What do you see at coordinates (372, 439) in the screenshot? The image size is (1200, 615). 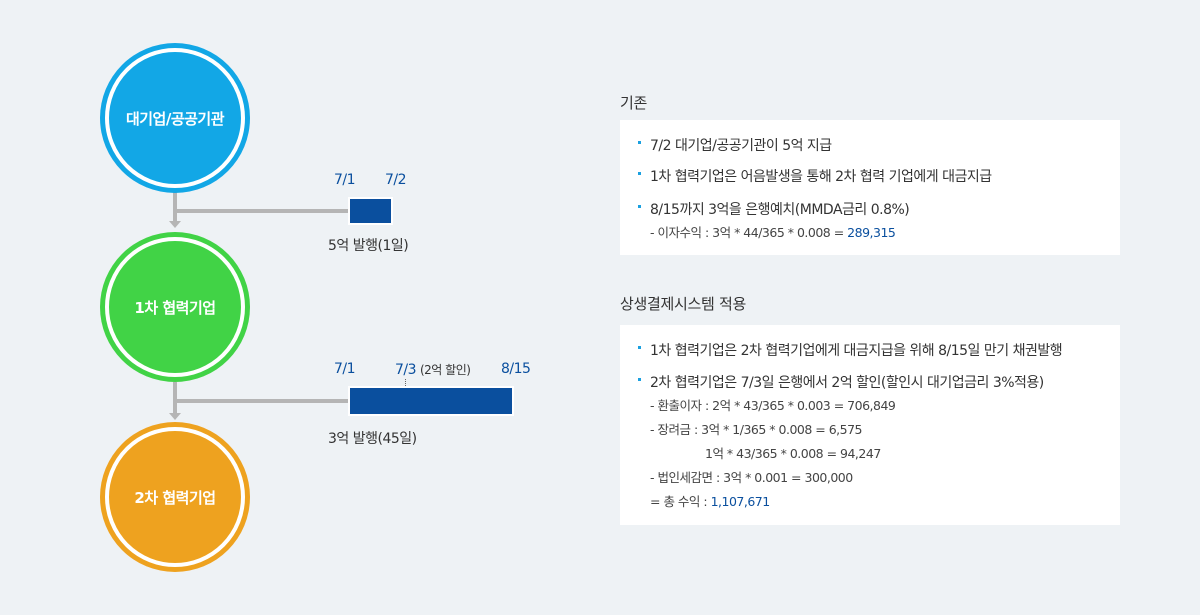 I see `flow2-caption: 3억 발행(45일)` at bounding box center [372, 439].